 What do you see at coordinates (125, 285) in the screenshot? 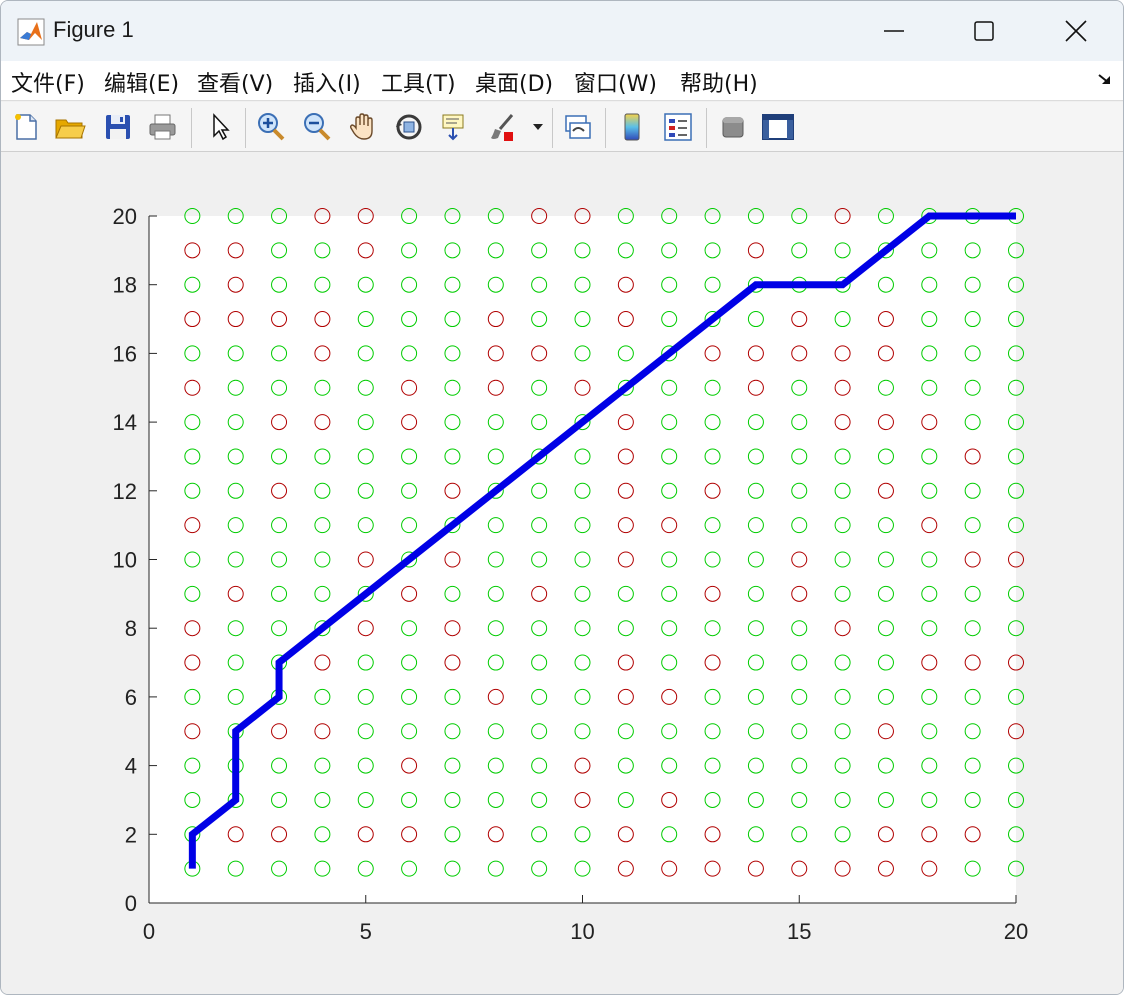
I see `y-tick-label: 18` at bounding box center [125, 285].